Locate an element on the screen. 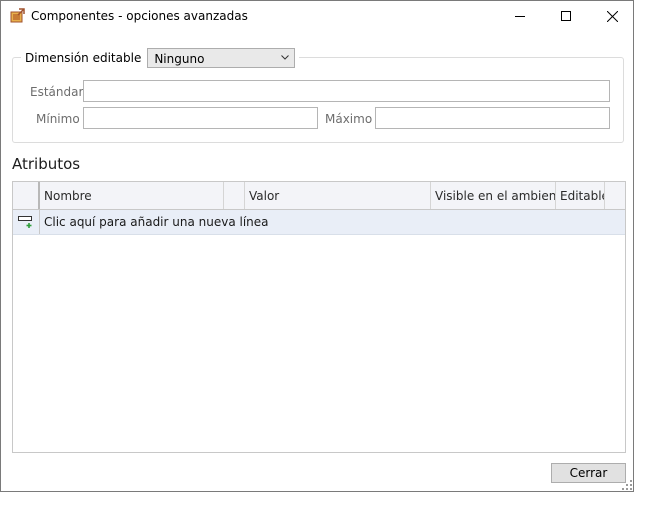  component-app-icon is located at coordinates (17, 15).